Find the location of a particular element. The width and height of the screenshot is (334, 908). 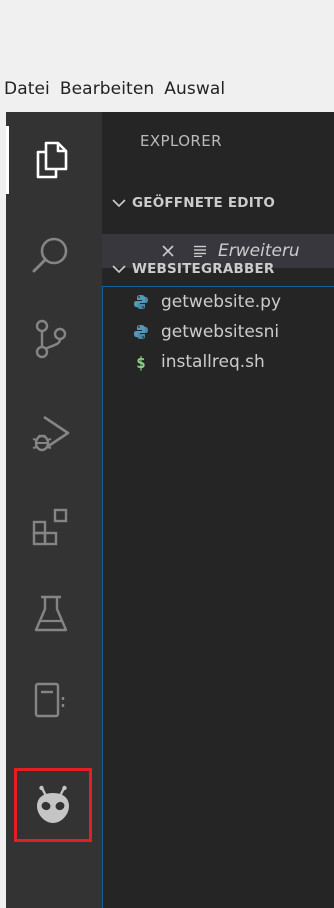

menu-auswahl: Auswal is located at coordinates (193, 89).